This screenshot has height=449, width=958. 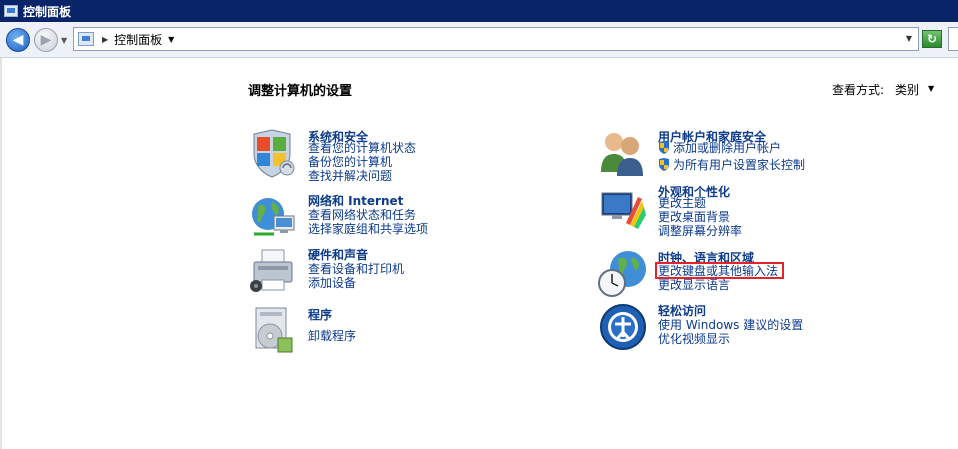 What do you see at coordinates (362, 215) in the screenshot?
I see `link-view-network-status: 查看网络状态和任务` at bounding box center [362, 215].